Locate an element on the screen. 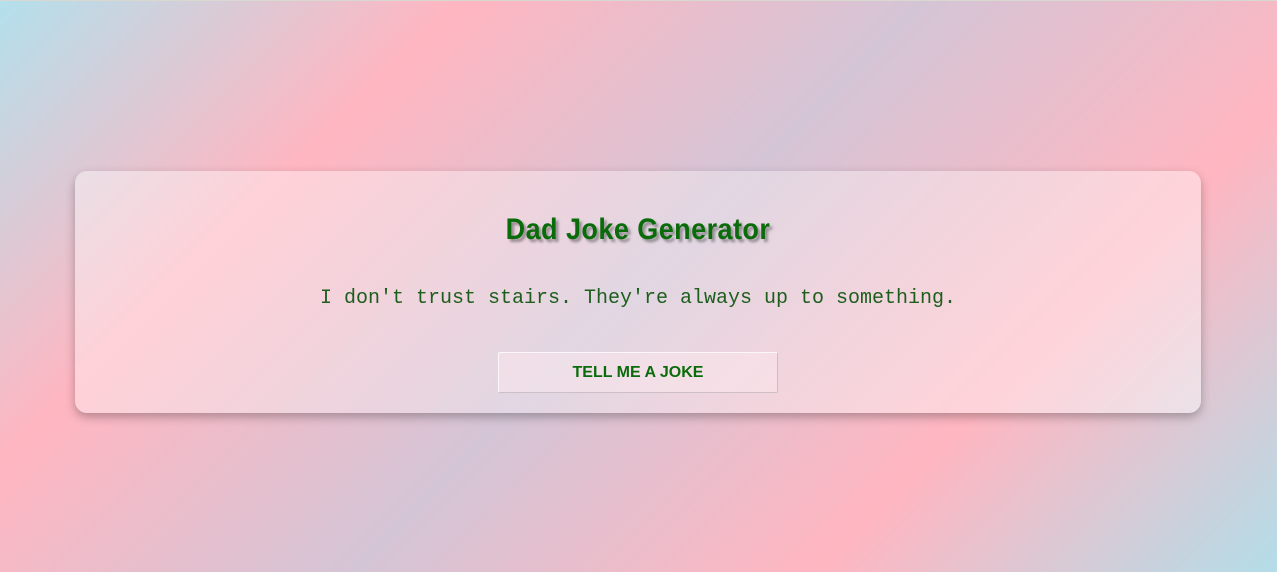  top-border is located at coordinates (638, 0).